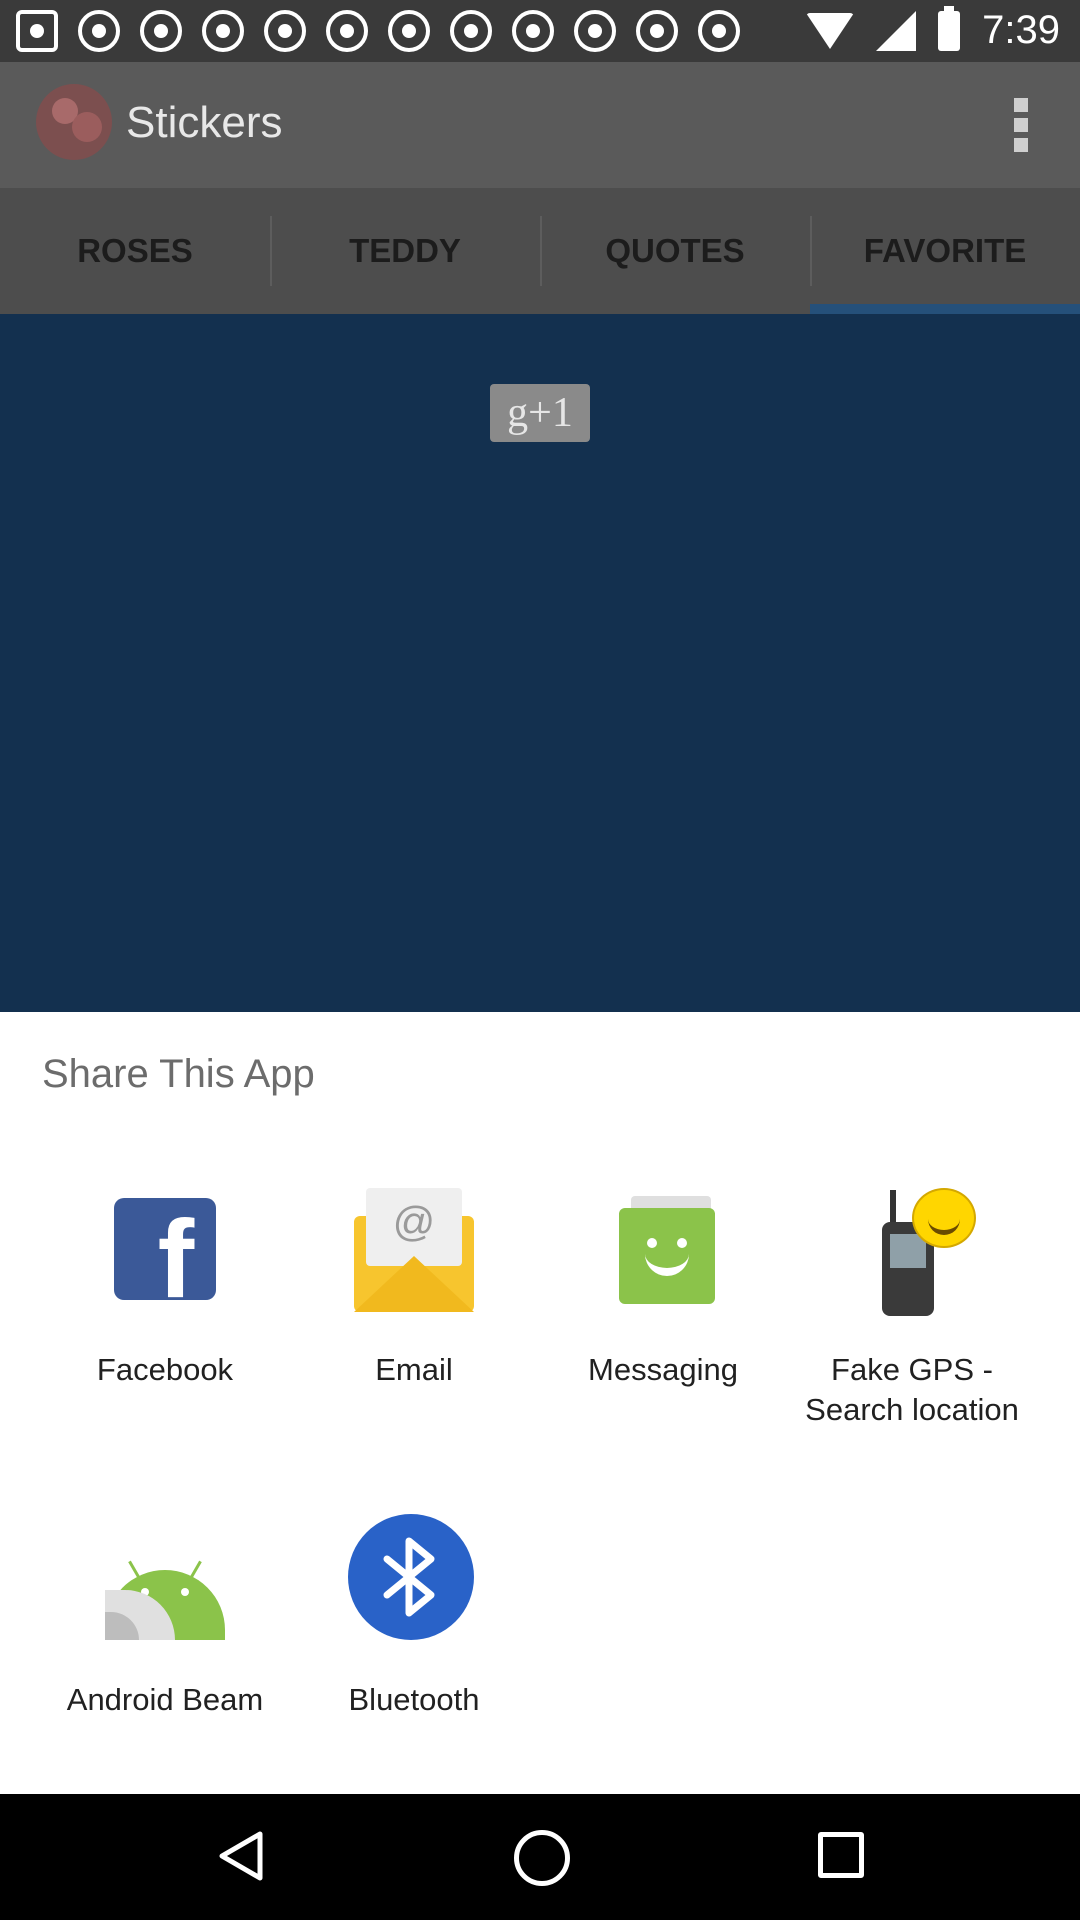 The width and height of the screenshot is (1080, 1920). What do you see at coordinates (896, 30) in the screenshot?
I see `signal-icon` at bounding box center [896, 30].